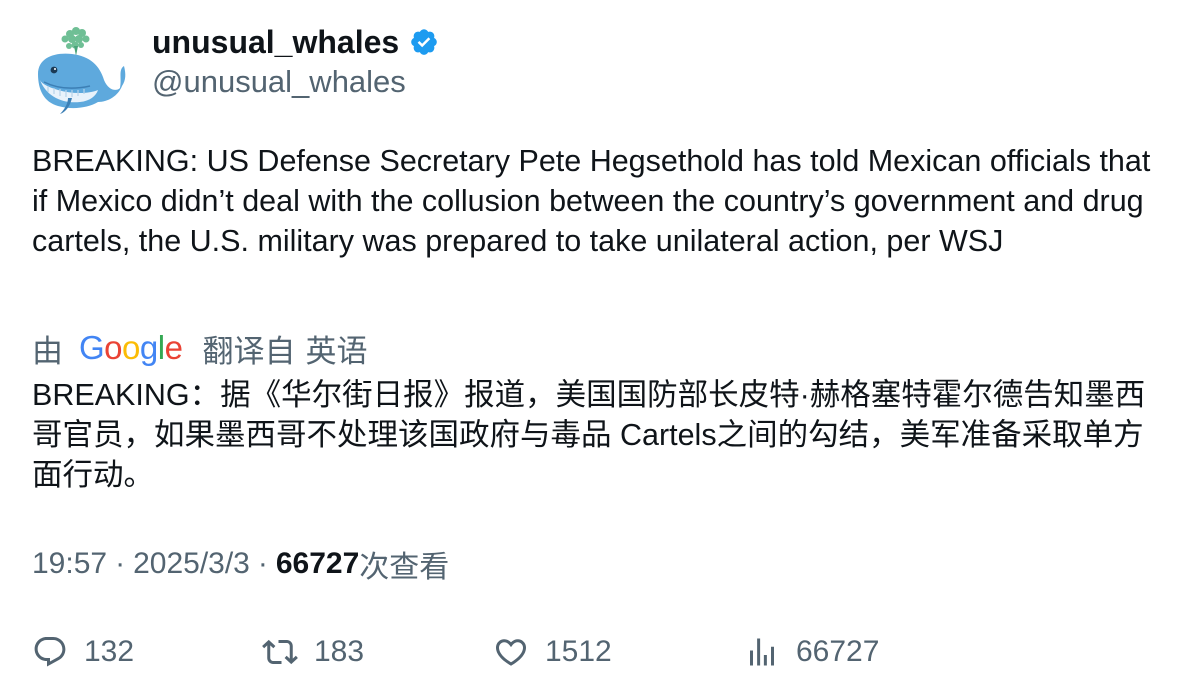 Image resolution: width=1196 pixels, height=698 pixels. I want to click on retweet-icon, so click(280, 652).